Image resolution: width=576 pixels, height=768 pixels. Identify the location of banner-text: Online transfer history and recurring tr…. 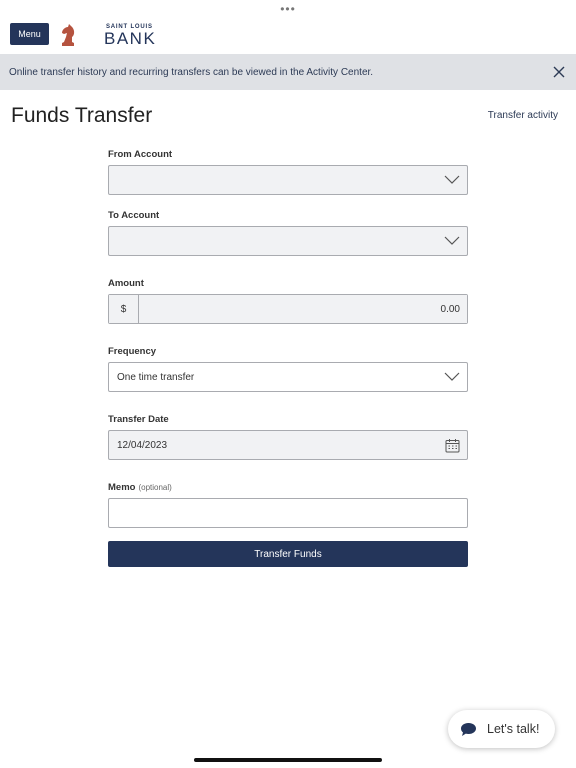
(191, 72).